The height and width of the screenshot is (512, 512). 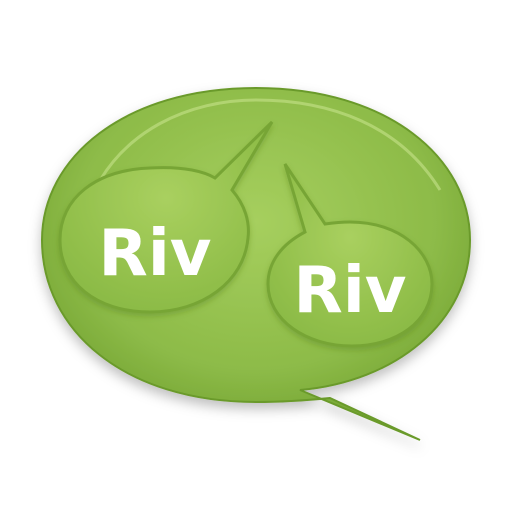 What do you see at coordinates (350, 291) in the screenshot?
I see `right-bubble-label: Riv` at bounding box center [350, 291].